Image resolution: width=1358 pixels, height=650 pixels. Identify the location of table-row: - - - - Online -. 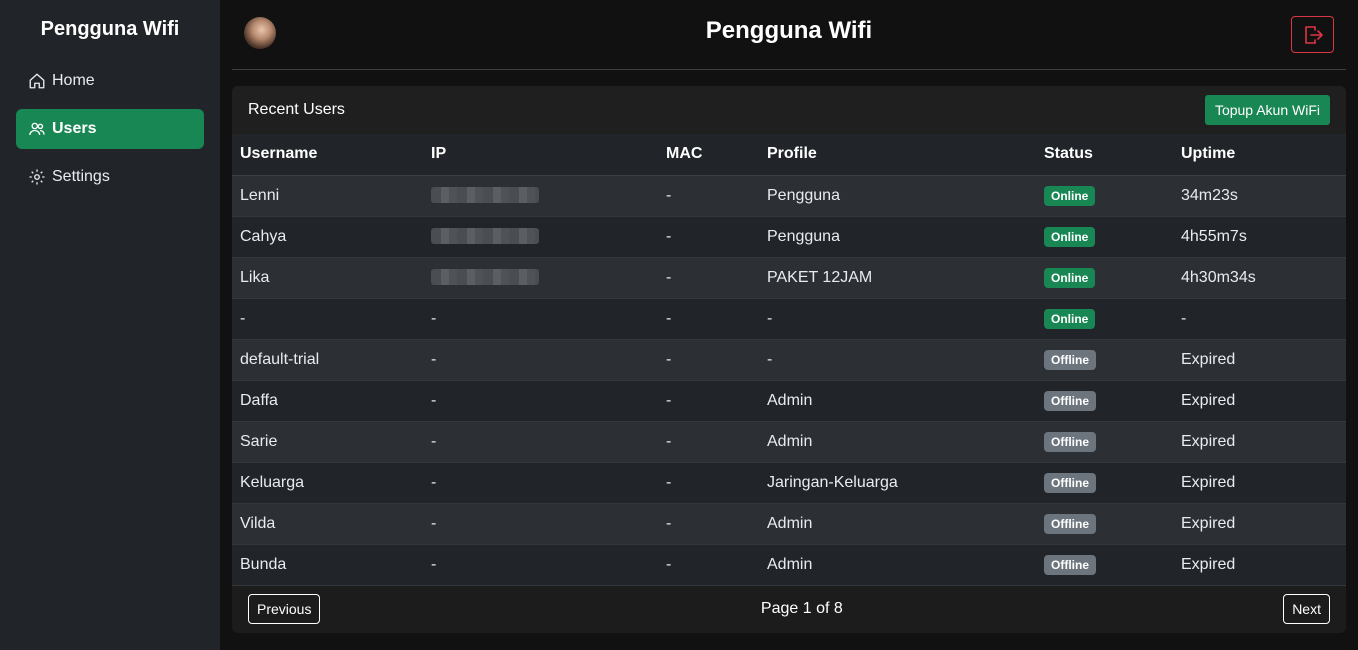
(789, 319).